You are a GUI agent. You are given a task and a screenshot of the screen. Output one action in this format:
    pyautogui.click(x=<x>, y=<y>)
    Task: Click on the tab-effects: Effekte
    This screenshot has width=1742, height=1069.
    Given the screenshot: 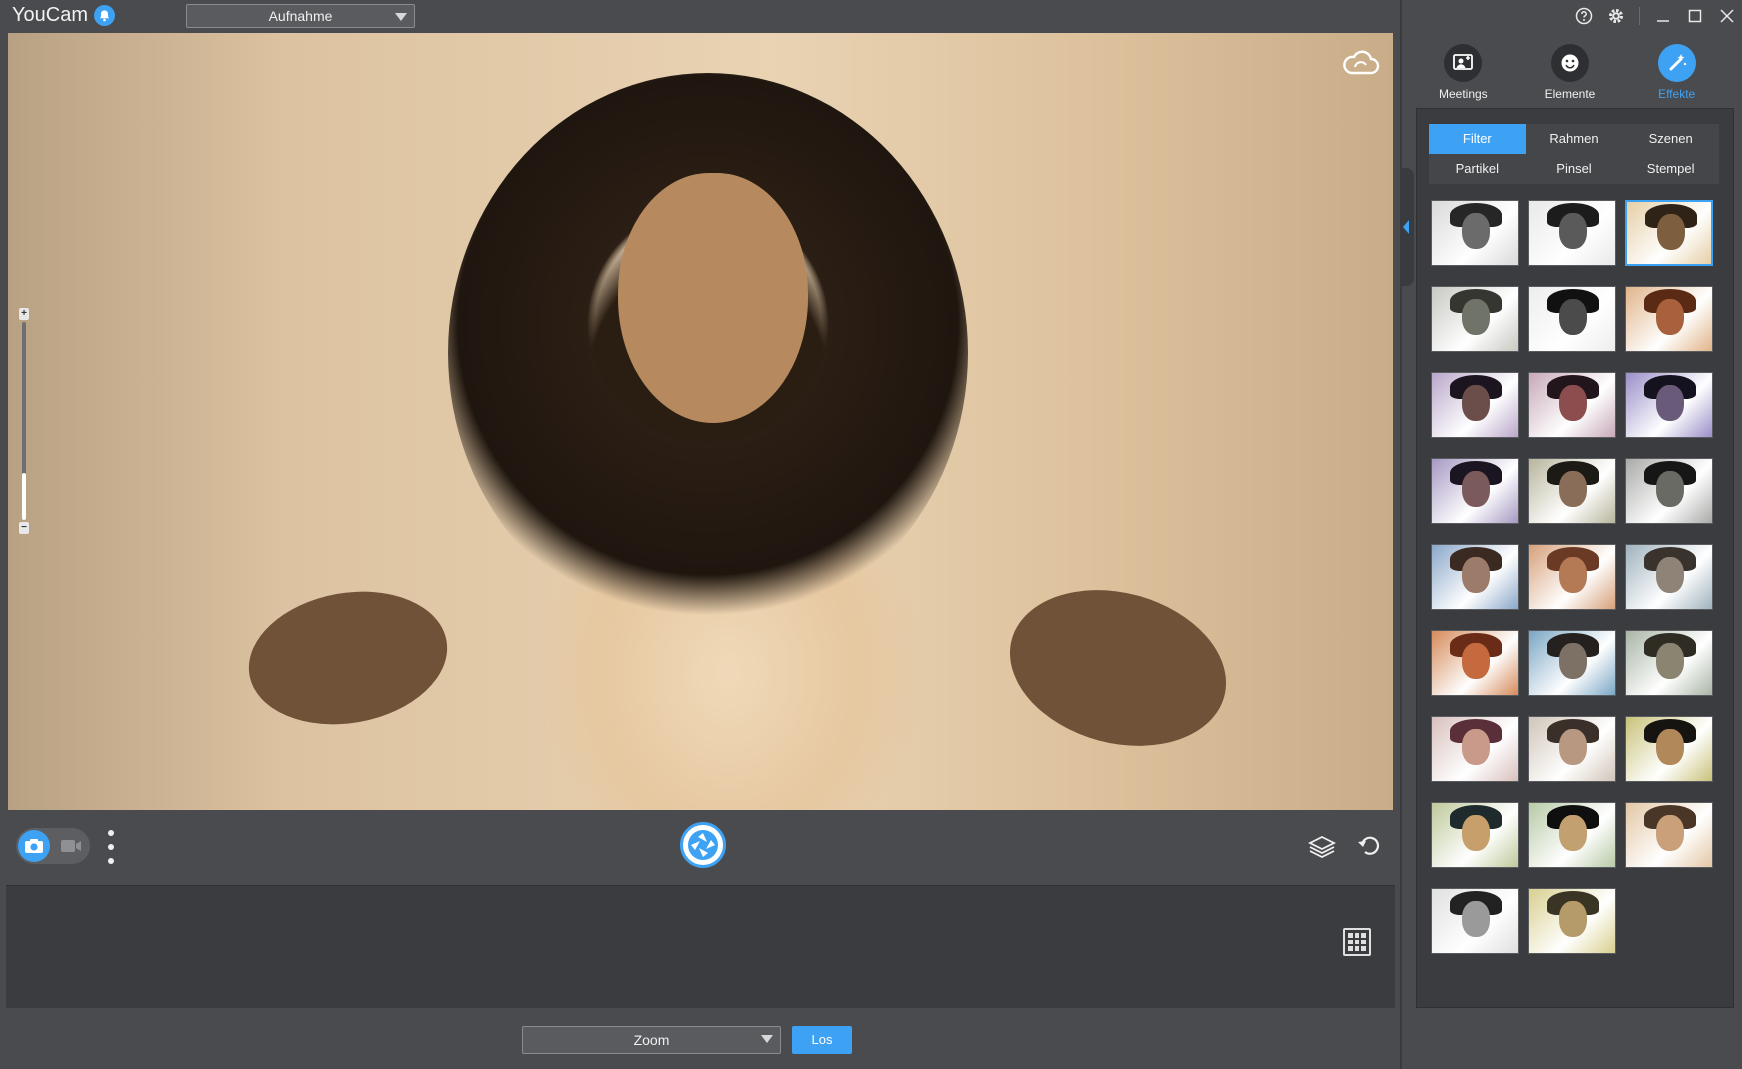 What is the action you would take?
    pyautogui.click(x=1677, y=74)
    